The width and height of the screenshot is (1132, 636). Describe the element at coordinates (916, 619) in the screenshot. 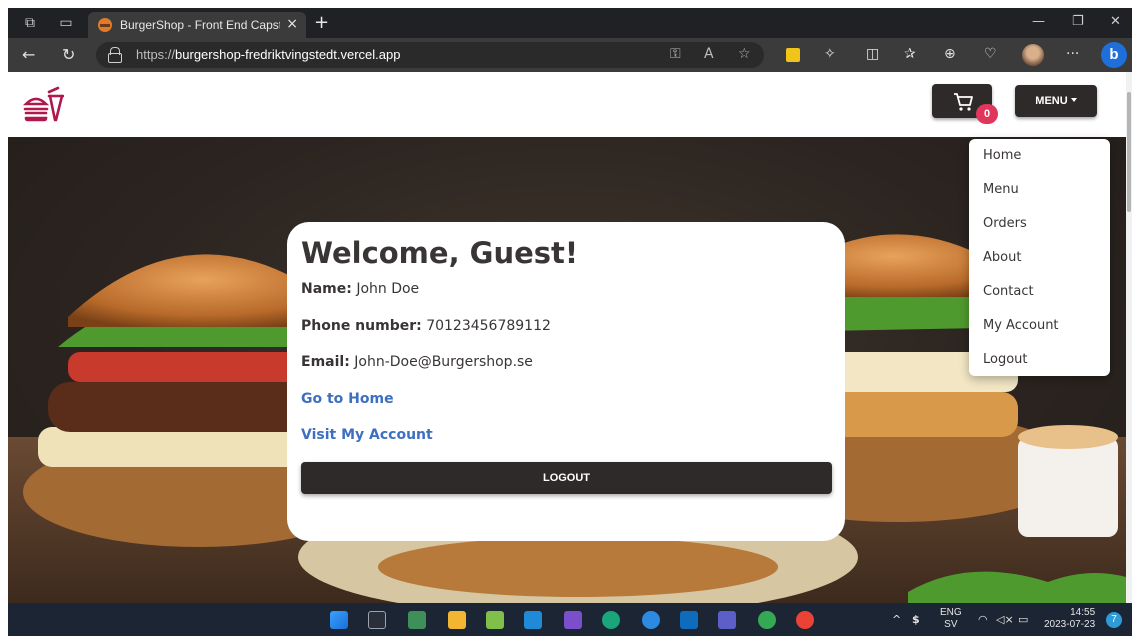

I see `tray-dollar-icon: $` at that location.